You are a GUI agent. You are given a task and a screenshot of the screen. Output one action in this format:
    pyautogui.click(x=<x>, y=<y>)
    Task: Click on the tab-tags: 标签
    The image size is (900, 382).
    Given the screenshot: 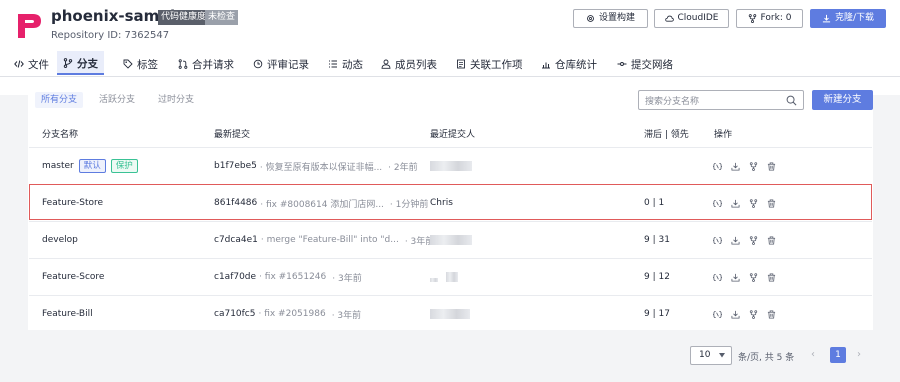 What is the action you would take?
    pyautogui.click(x=140, y=64)
    